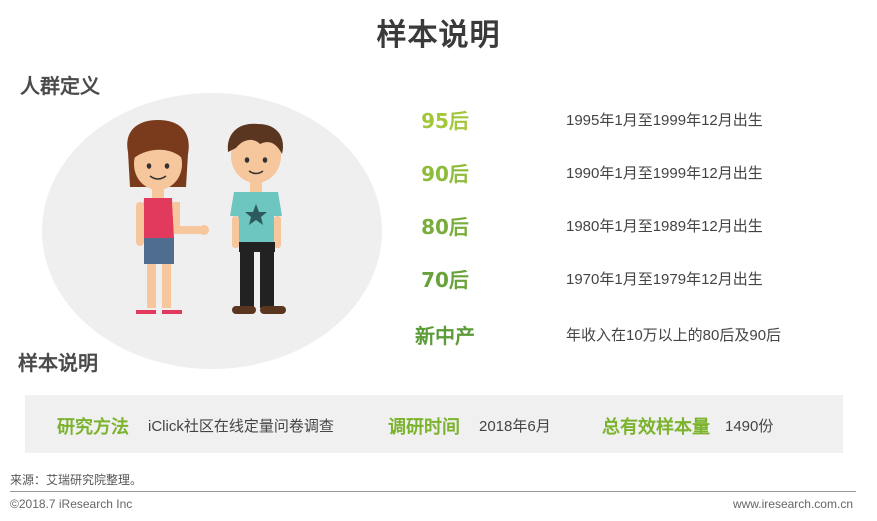 This screenshot has height=521, width=877. Describe the element at coordinates (445, 227) in the screenshot. I see `group-label-80: 80后` at that location.